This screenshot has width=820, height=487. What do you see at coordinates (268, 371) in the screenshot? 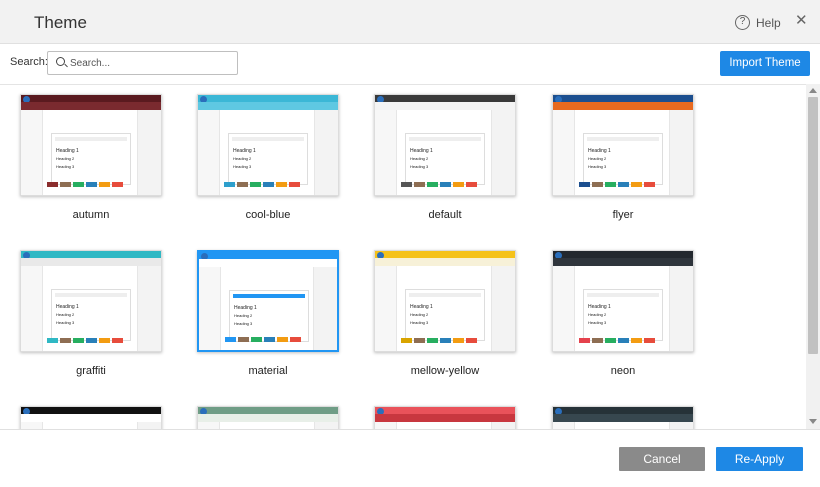
I see `theme-name: material` at bounding box center [268, 371].